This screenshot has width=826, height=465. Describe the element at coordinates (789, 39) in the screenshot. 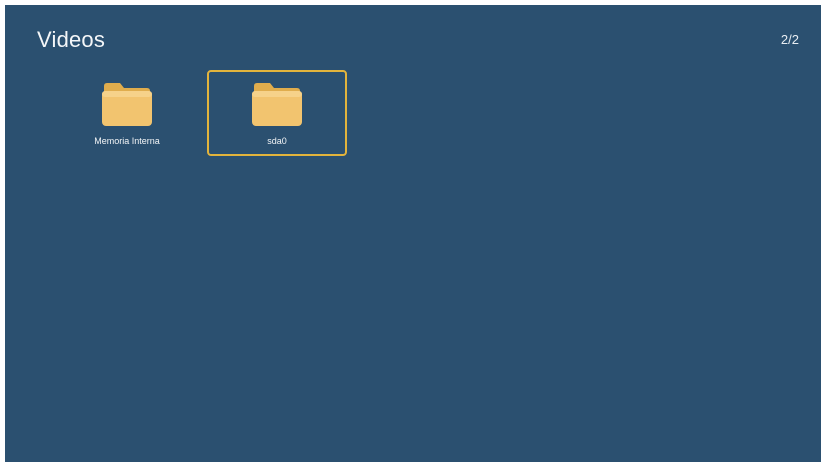

I see `page-indicator: 2/2` at that location.